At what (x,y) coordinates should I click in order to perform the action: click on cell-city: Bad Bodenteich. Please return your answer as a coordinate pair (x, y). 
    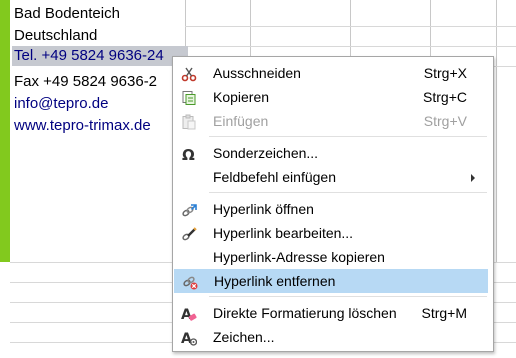
    Looking at the image, I should click on (67, 14).